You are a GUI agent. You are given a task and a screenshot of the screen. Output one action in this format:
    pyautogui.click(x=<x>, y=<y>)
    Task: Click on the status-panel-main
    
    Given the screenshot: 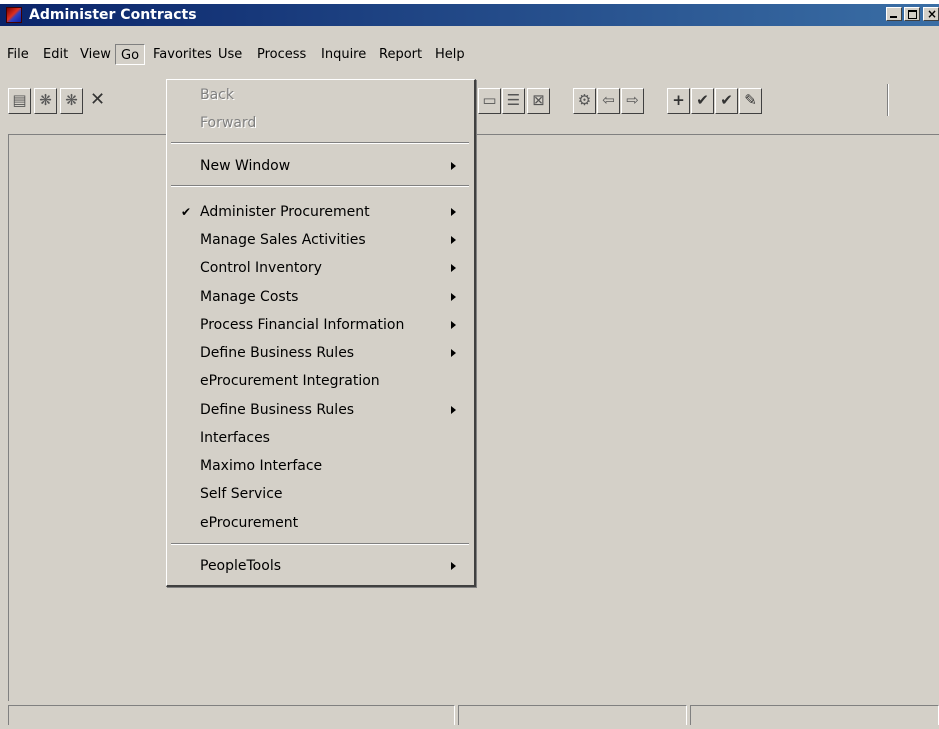 What is the action you would take?
    pyautogui.click(x=231, y=715)
    